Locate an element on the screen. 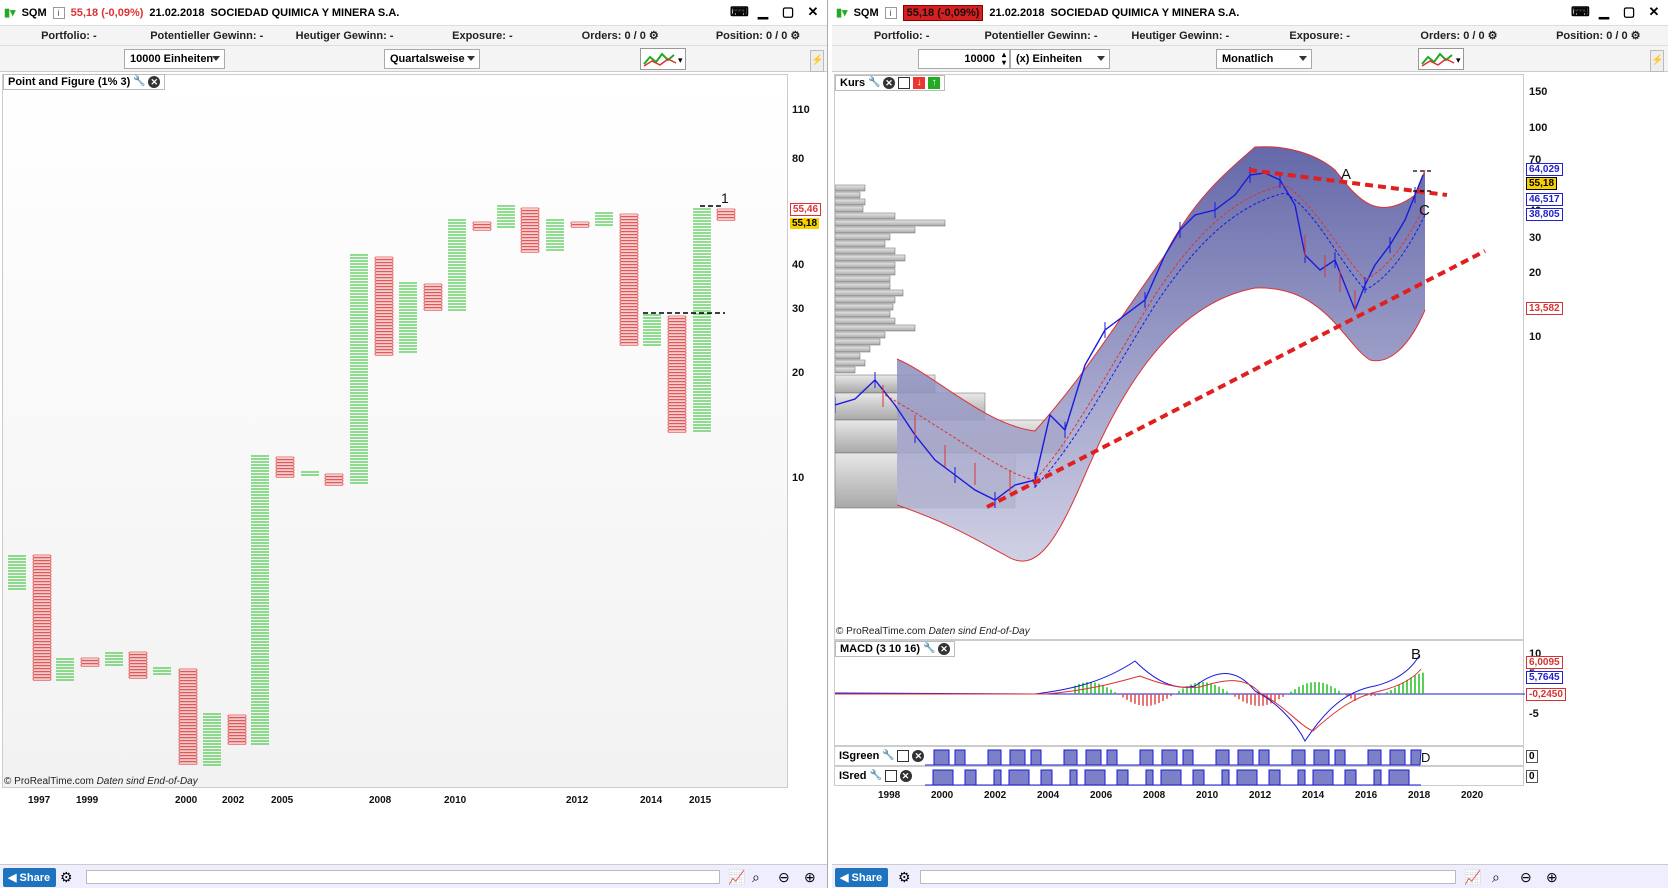 The height and width of the screenshot is (888, 1668). isred-value: 0 is located at coordinates (1532, 776).